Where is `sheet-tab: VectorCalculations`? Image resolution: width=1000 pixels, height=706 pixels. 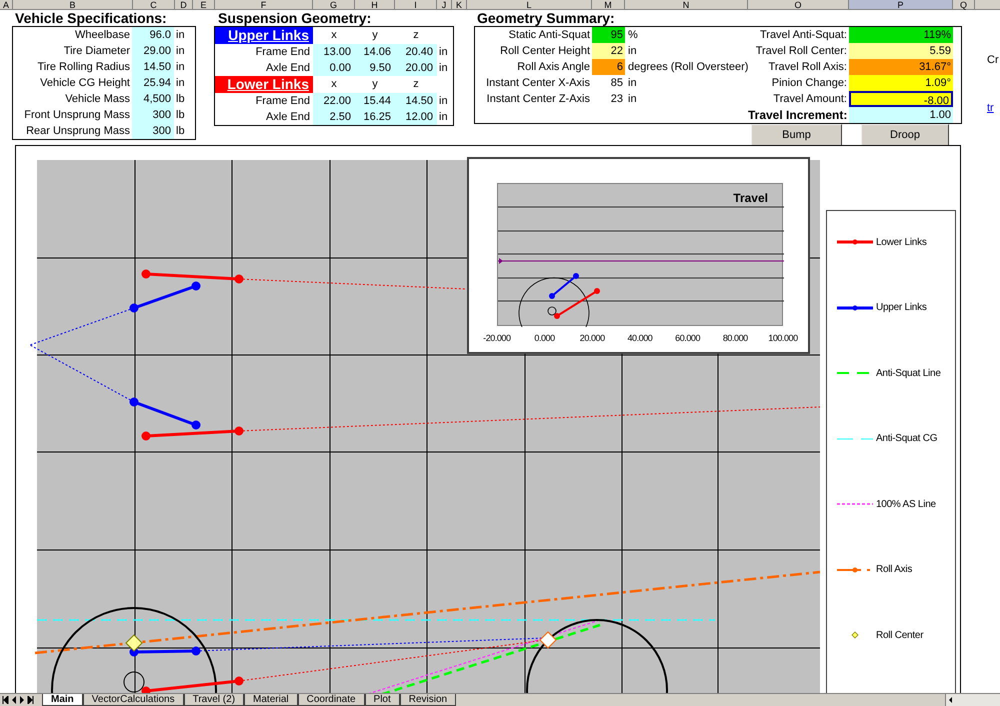 sheet-tab: VectorCalculations is located at coordinates (133, 700).